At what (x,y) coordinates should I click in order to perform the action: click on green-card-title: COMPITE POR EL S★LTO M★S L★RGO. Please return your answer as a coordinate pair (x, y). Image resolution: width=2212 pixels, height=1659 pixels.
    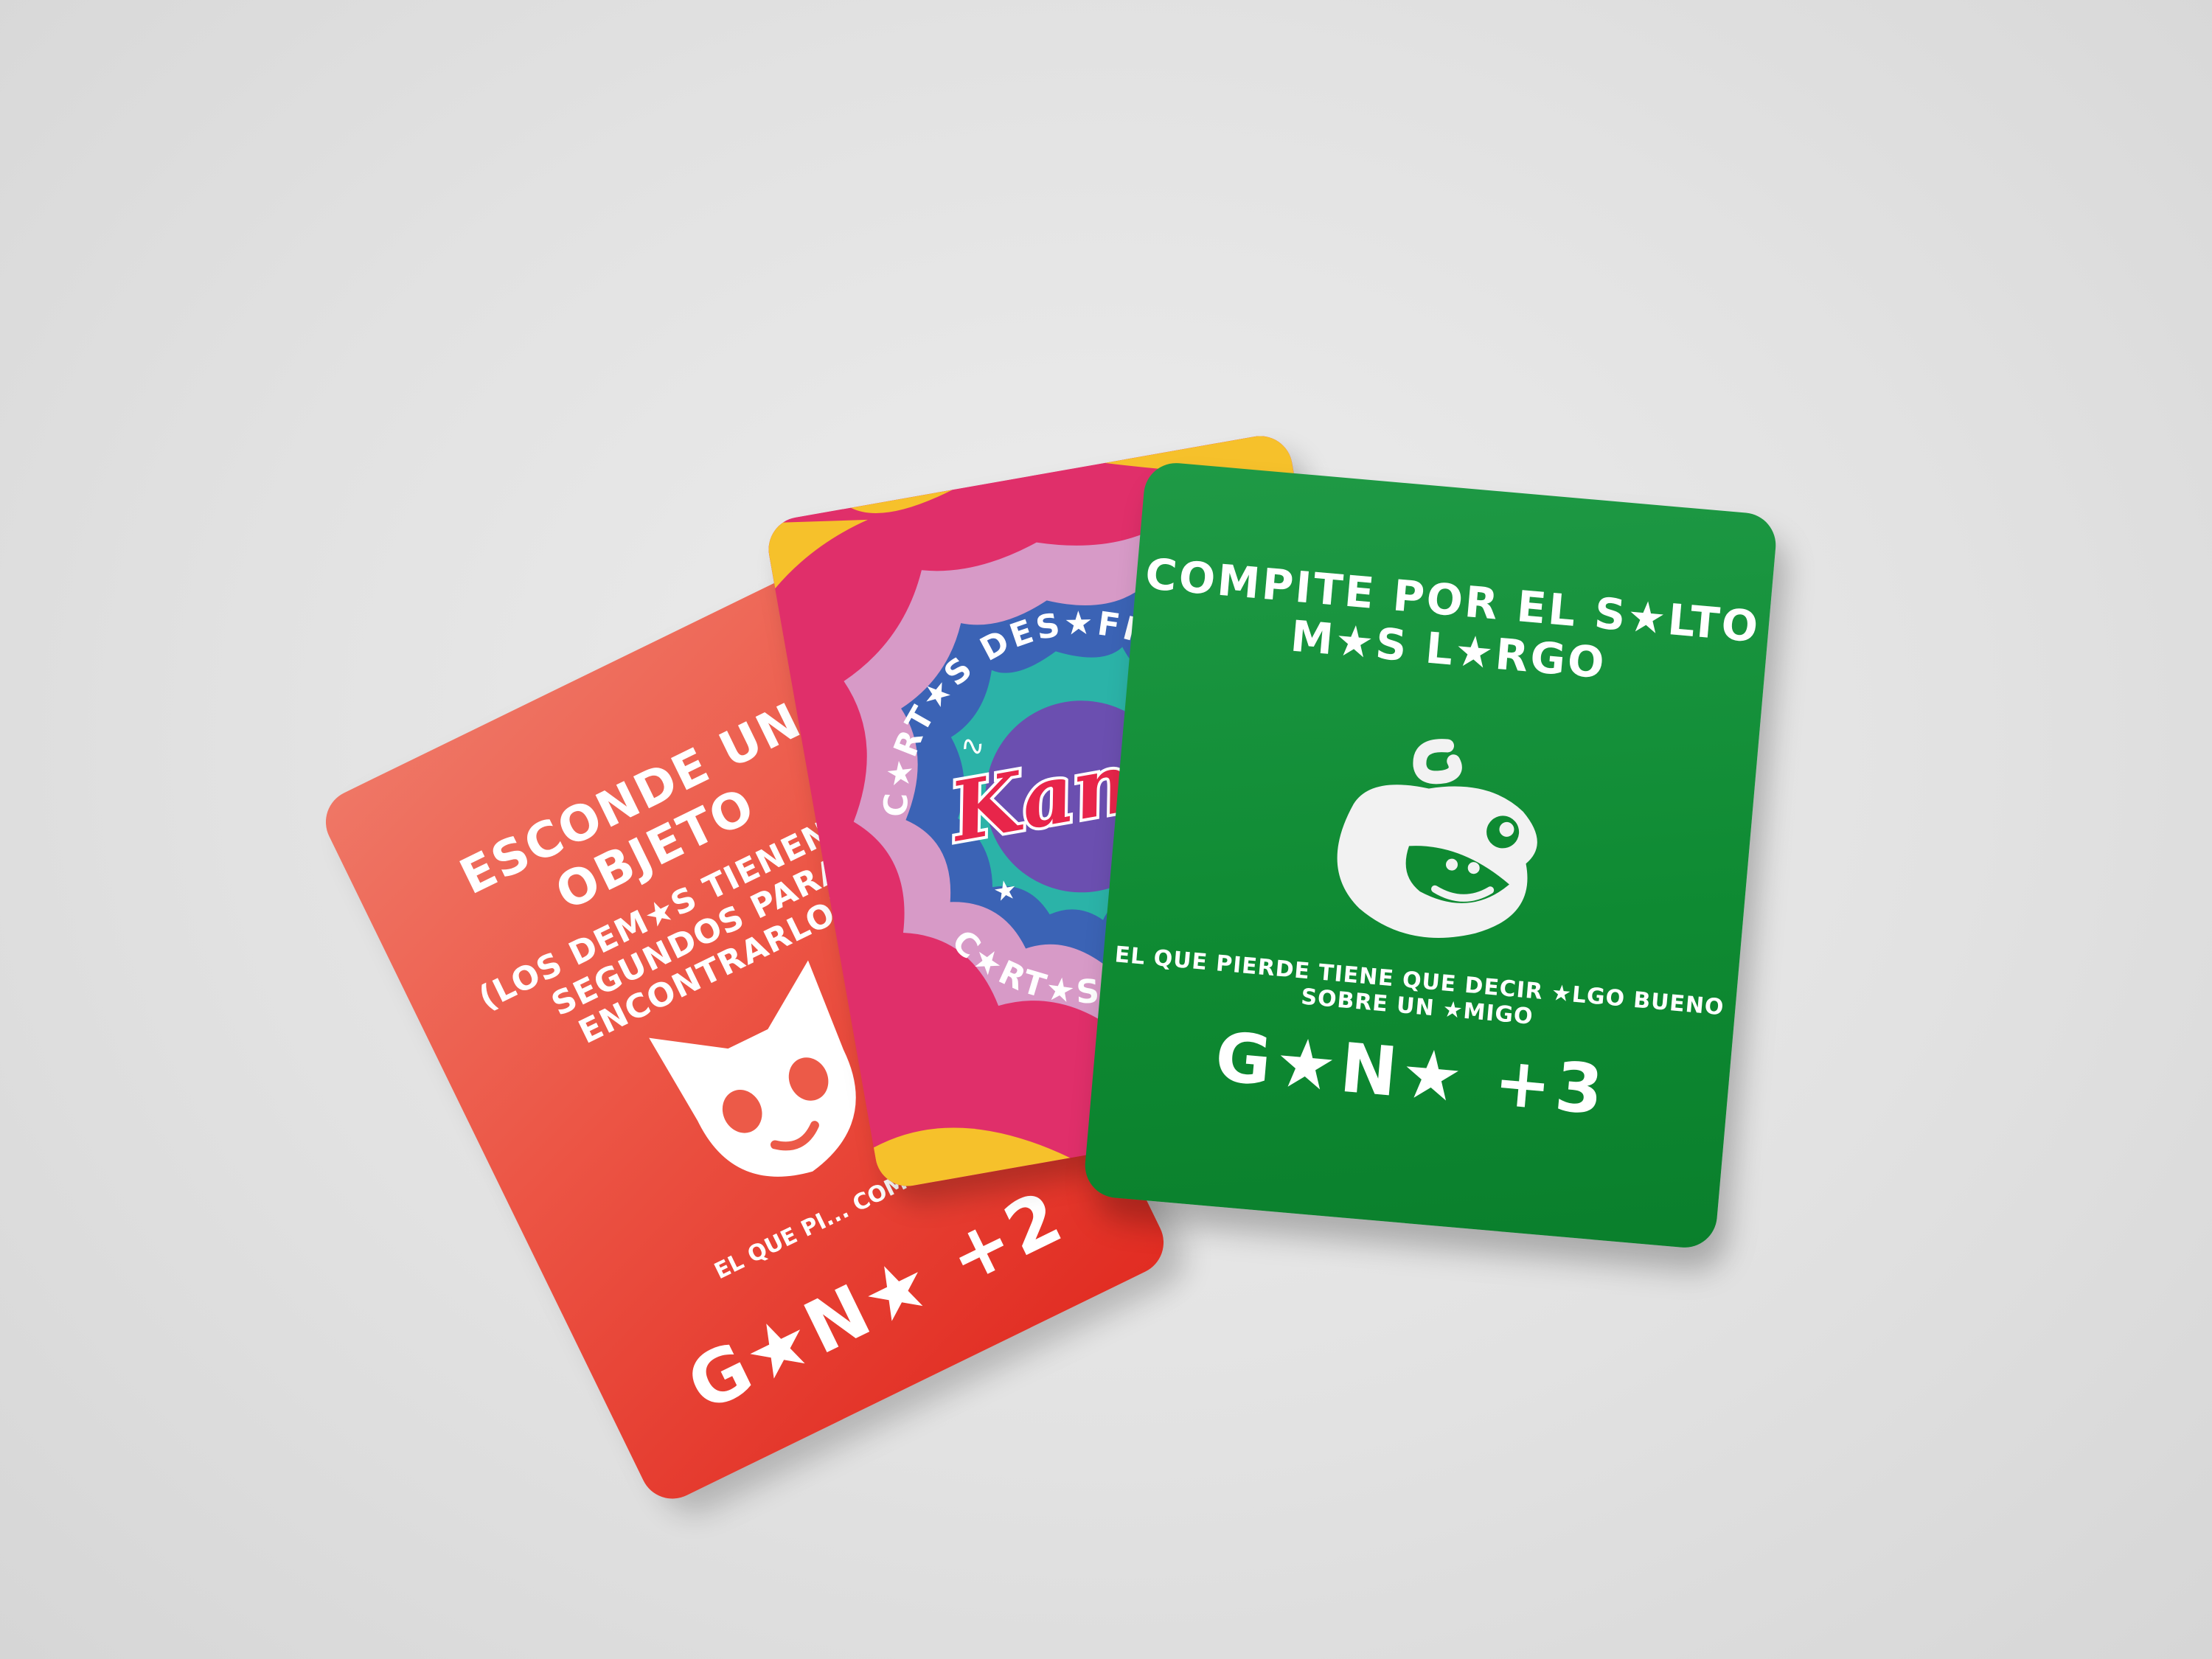
    Looking at the image, I should click on (1452, 618).